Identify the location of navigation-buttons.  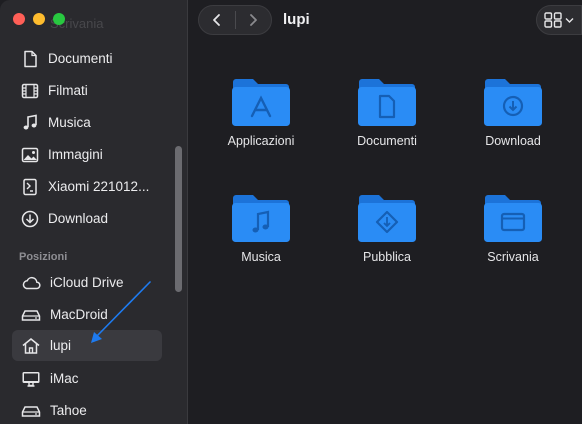
(235, 20).